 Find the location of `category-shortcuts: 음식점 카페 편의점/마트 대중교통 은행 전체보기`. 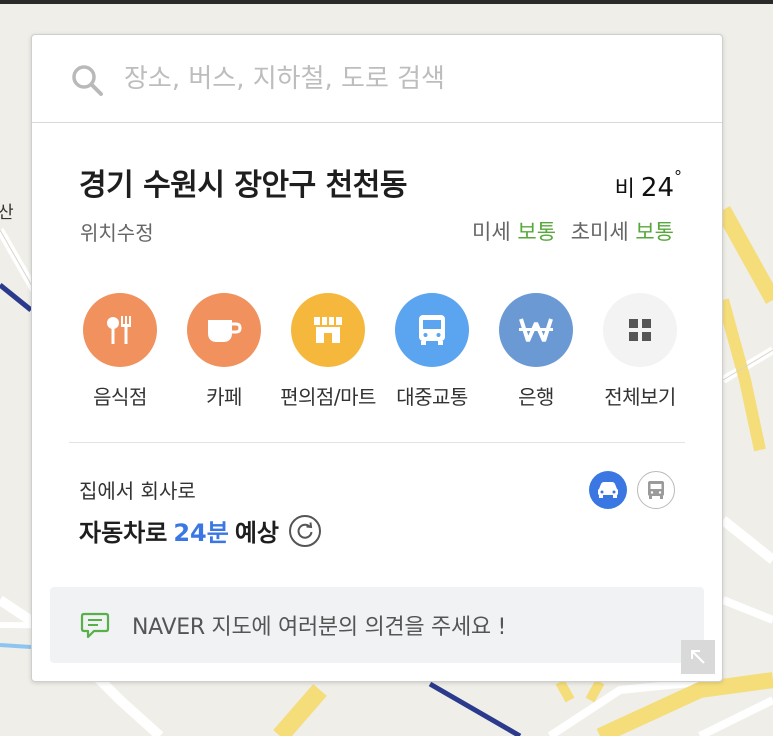

category-shortcuts: 음식점 카페 편의점/마트 대중교통 은행 전체보기 is located at coordinates (378, 353).